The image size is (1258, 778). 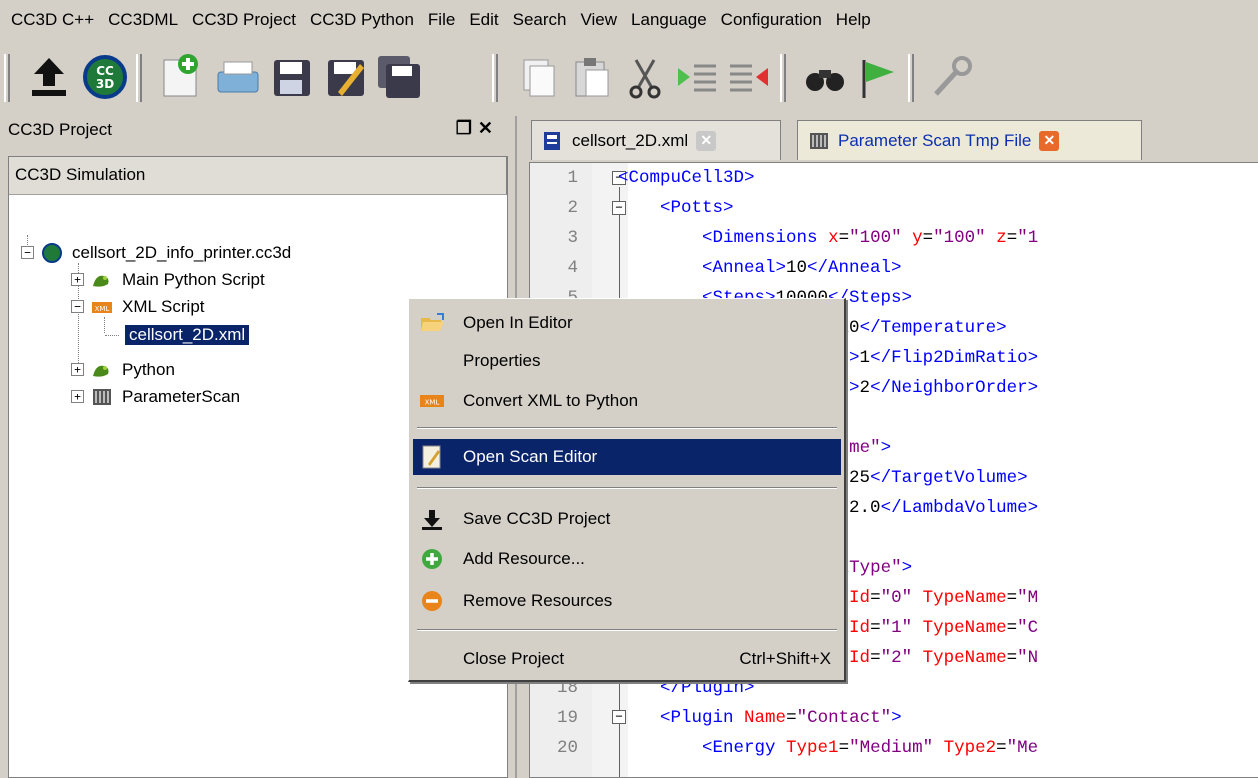 What do you see at coordinates (181, 396) in the screenshot?
I see `tree-item-label: ParameterScan` at bounding box center [181, 396].